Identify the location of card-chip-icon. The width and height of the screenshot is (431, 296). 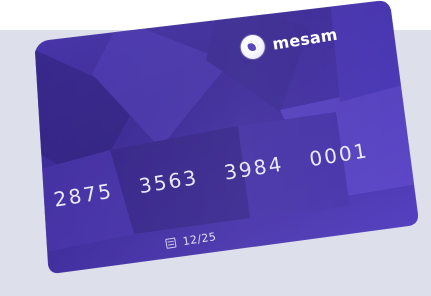
(171, 243).